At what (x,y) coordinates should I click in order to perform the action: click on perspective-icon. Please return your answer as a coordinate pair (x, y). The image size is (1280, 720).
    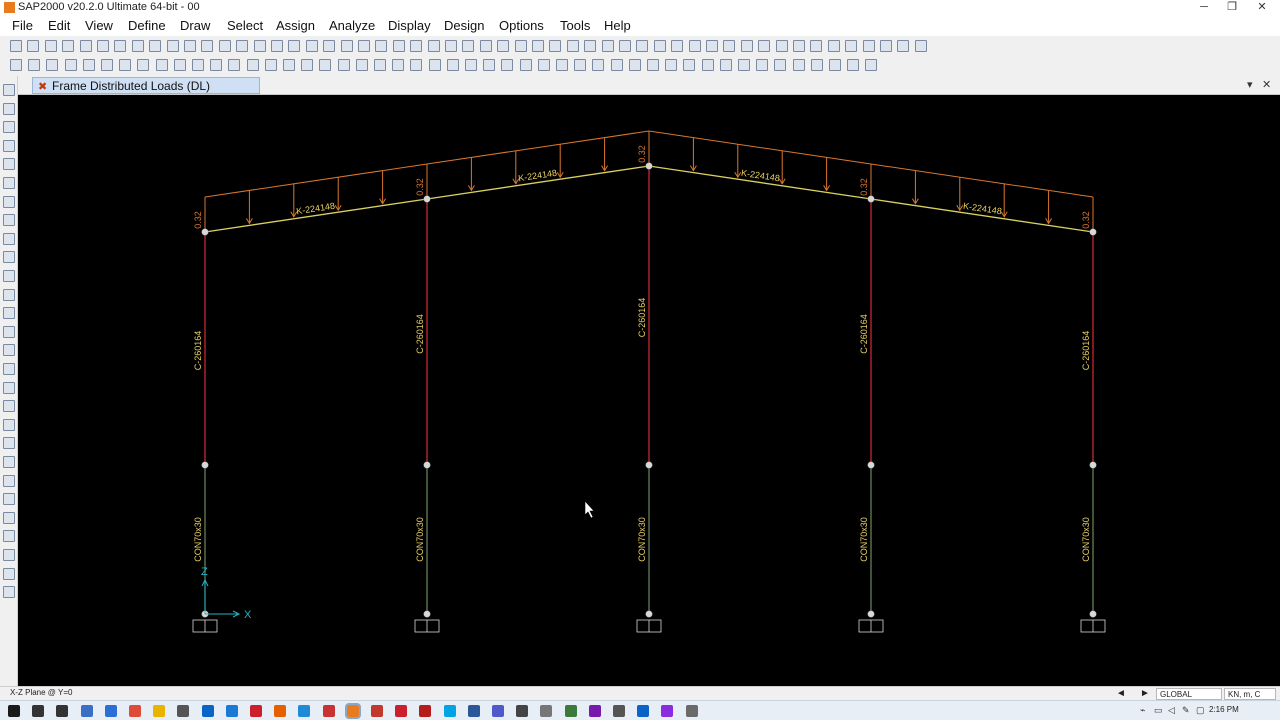
    Looking at the image, I should click on (416, 46).